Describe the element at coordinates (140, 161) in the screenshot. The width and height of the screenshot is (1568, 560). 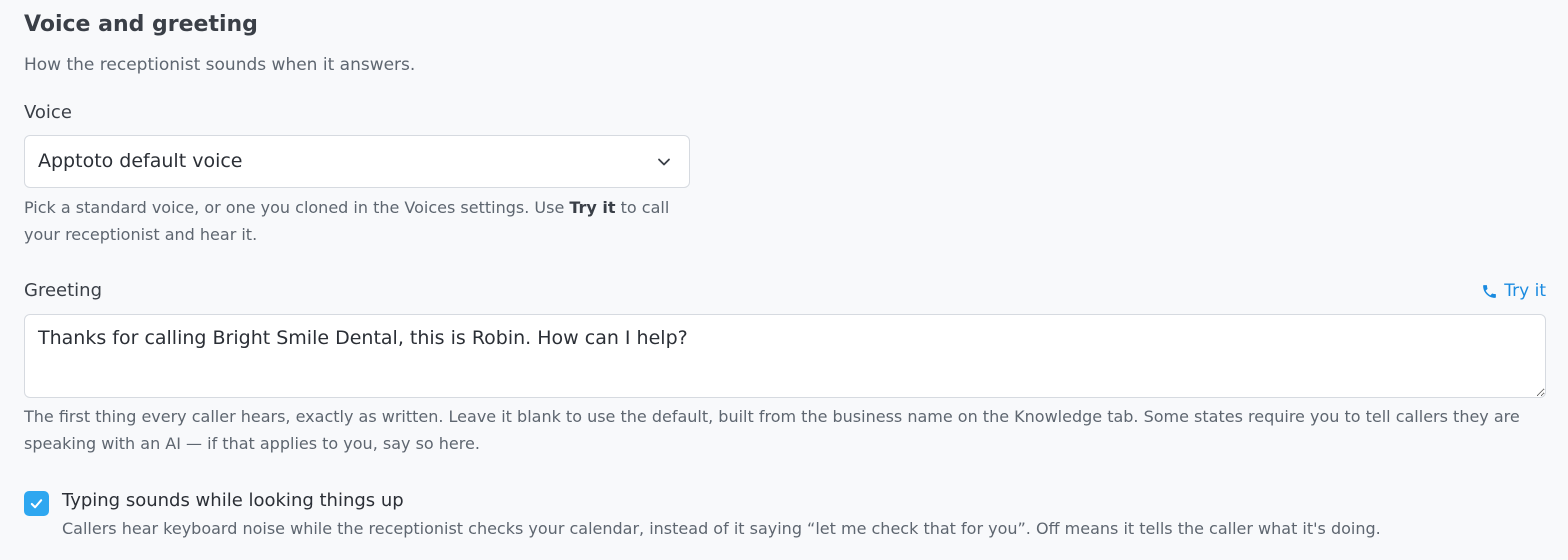
I see `voice-select-value: Apptoto default voice` at that location.